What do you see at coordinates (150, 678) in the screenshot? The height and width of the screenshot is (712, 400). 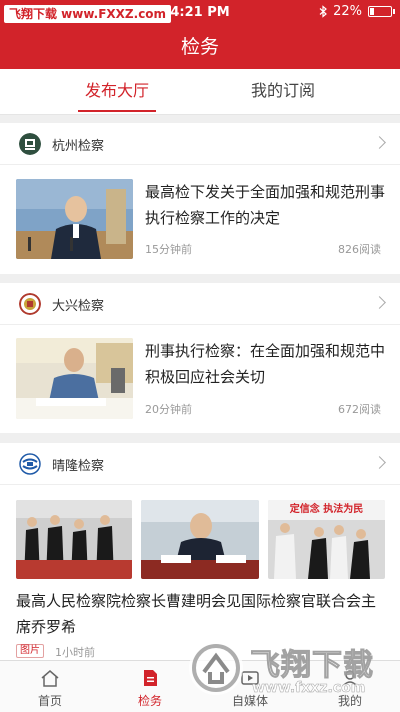 I see `document-icon` at bounding box center [150, 678].